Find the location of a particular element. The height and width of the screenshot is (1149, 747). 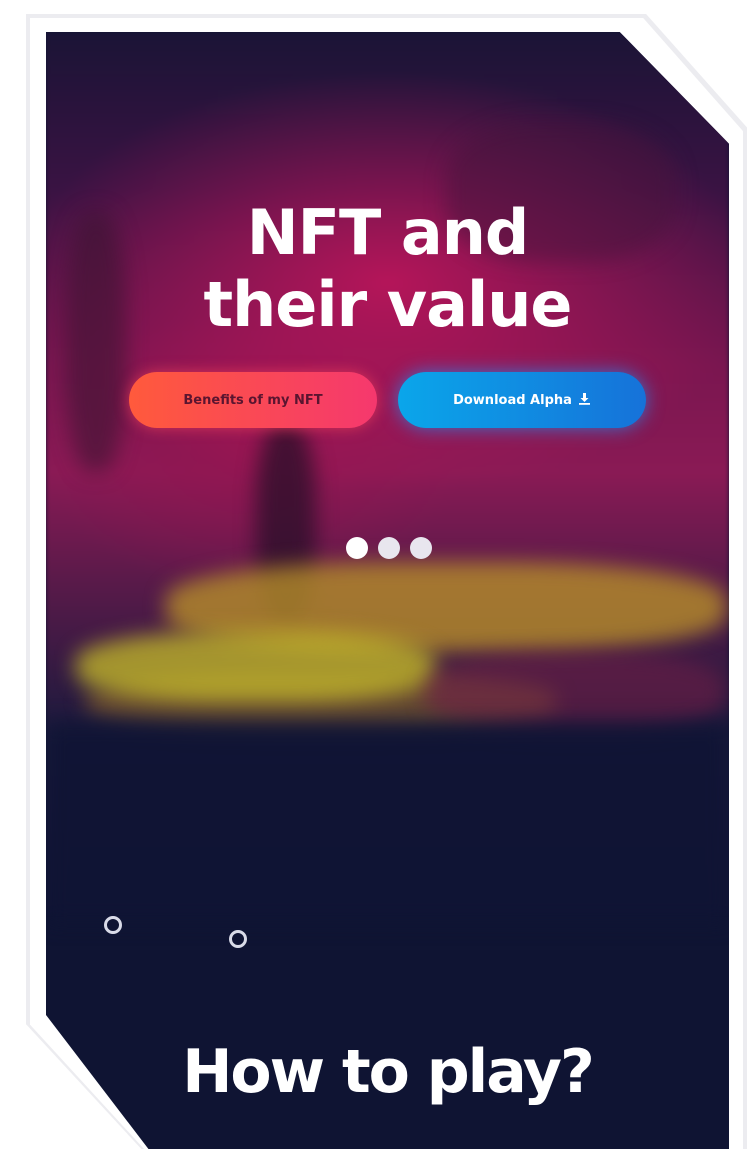

section-title: How to play? is located at coordinates (388, 1072).